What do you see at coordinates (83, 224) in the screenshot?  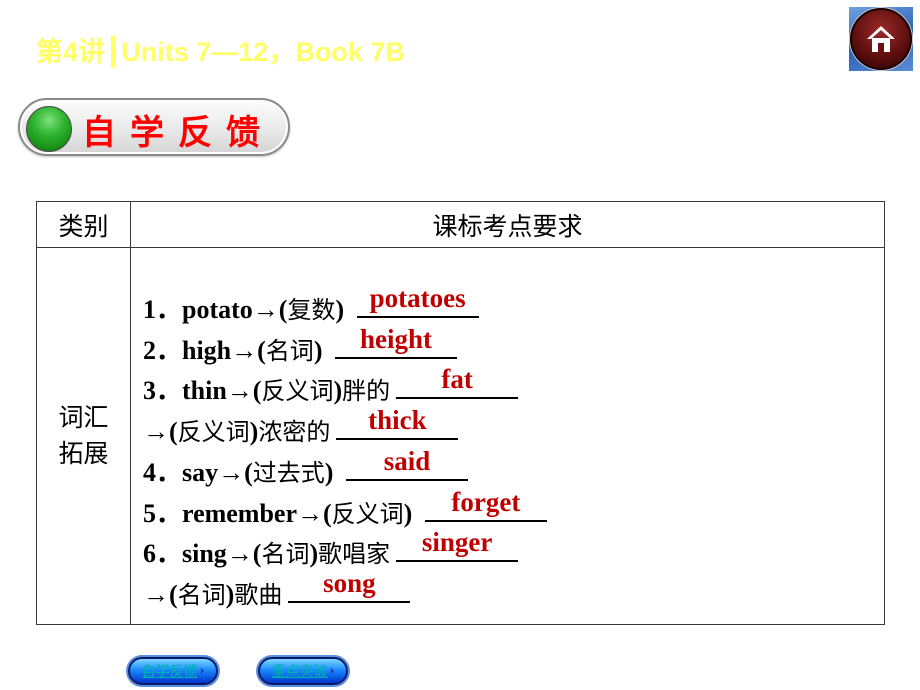 I see `header-category: 类别` at bounding box center [83, 224].